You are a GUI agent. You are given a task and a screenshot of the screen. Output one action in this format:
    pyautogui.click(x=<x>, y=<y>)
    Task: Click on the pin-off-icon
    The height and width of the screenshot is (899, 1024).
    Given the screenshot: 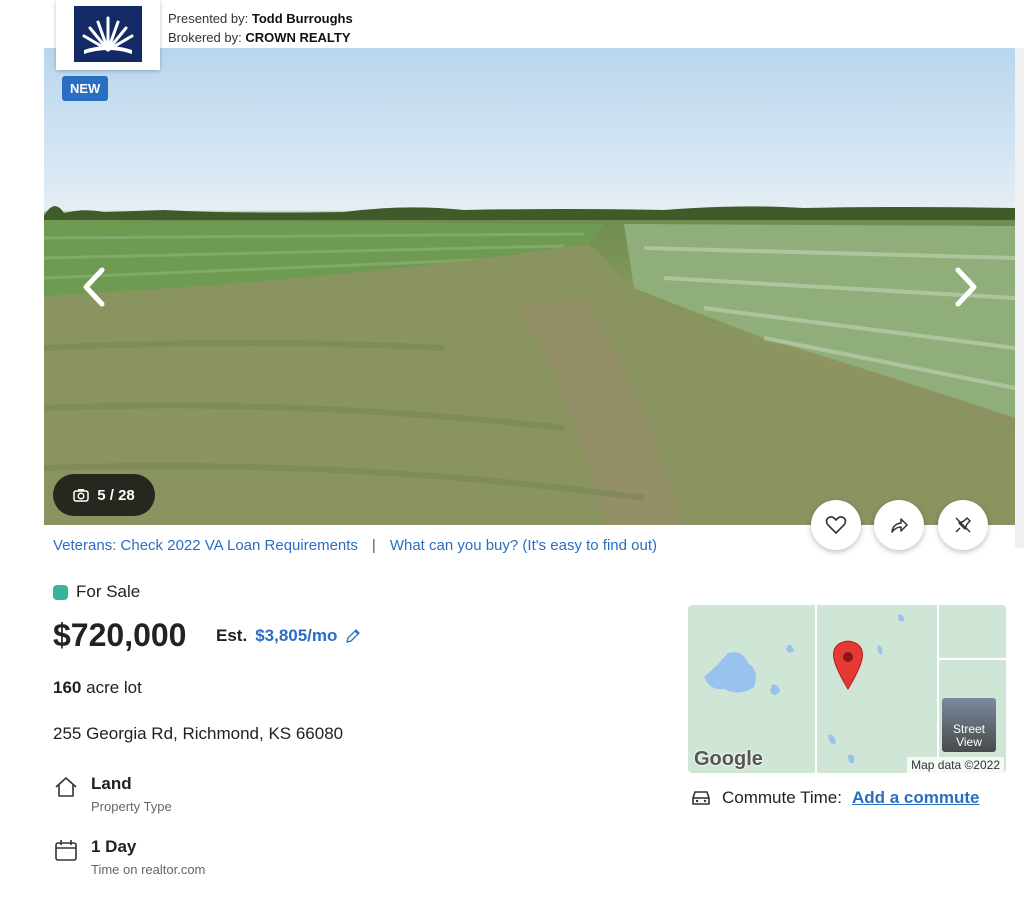 What is the action you would take?
    pyautogui.click(x=963, y=525)
    